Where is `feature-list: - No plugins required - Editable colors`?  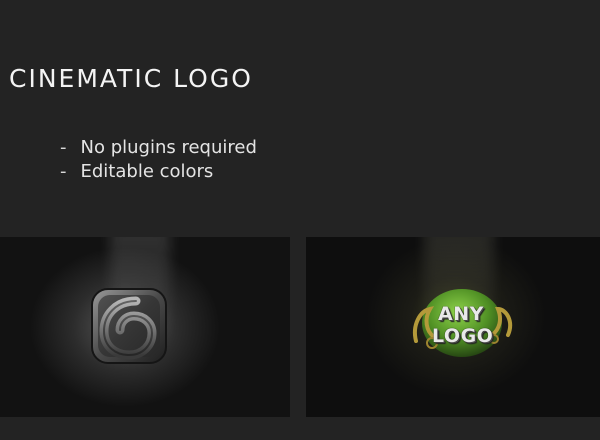 feature-list: - No plugins required - Editable colors is located at coordinates (158, 160).